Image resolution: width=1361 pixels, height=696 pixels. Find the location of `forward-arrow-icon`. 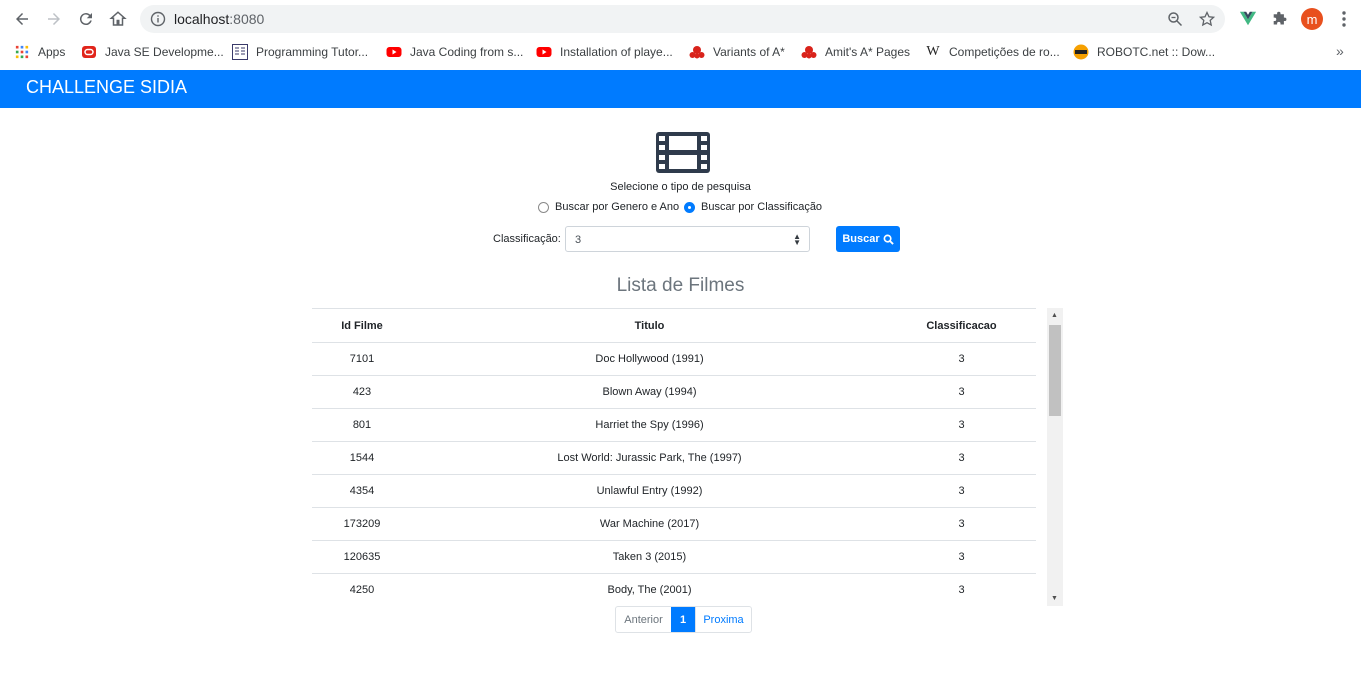

forward-arrow-icon is located at coordinates (54, 19).